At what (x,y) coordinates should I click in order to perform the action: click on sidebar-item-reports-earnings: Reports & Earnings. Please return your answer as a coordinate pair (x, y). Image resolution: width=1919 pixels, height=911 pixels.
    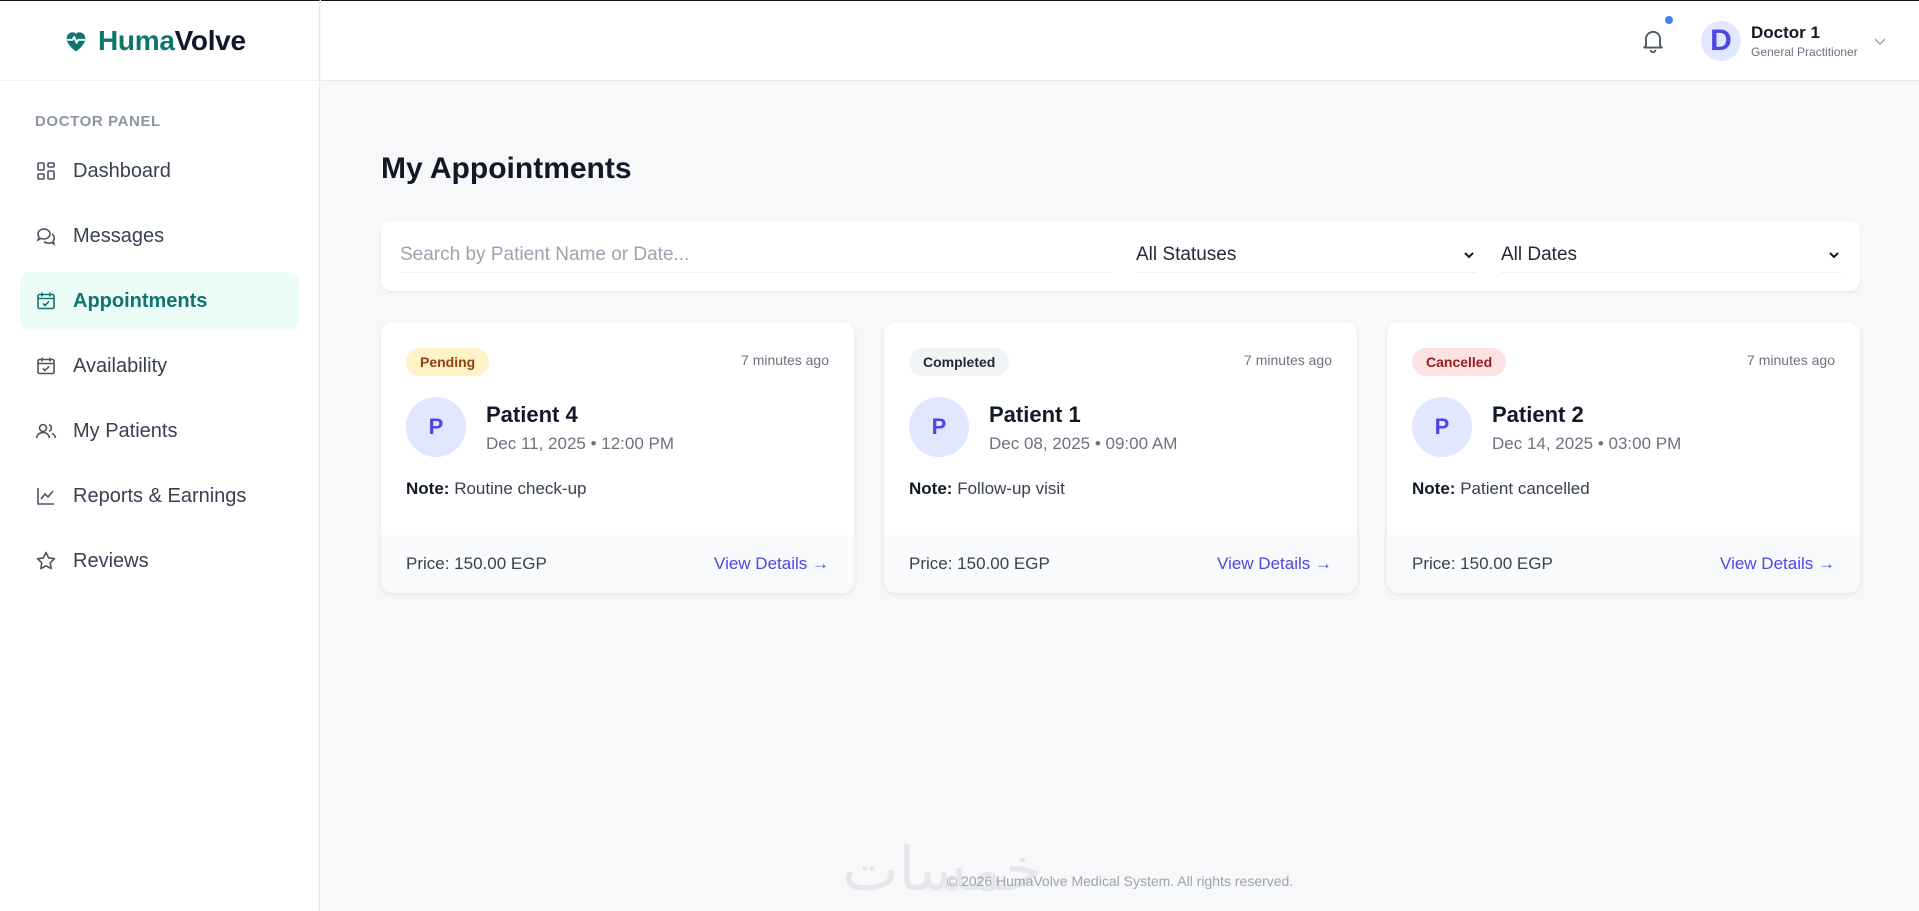
    Looking at the image, I should click on (159, 496).